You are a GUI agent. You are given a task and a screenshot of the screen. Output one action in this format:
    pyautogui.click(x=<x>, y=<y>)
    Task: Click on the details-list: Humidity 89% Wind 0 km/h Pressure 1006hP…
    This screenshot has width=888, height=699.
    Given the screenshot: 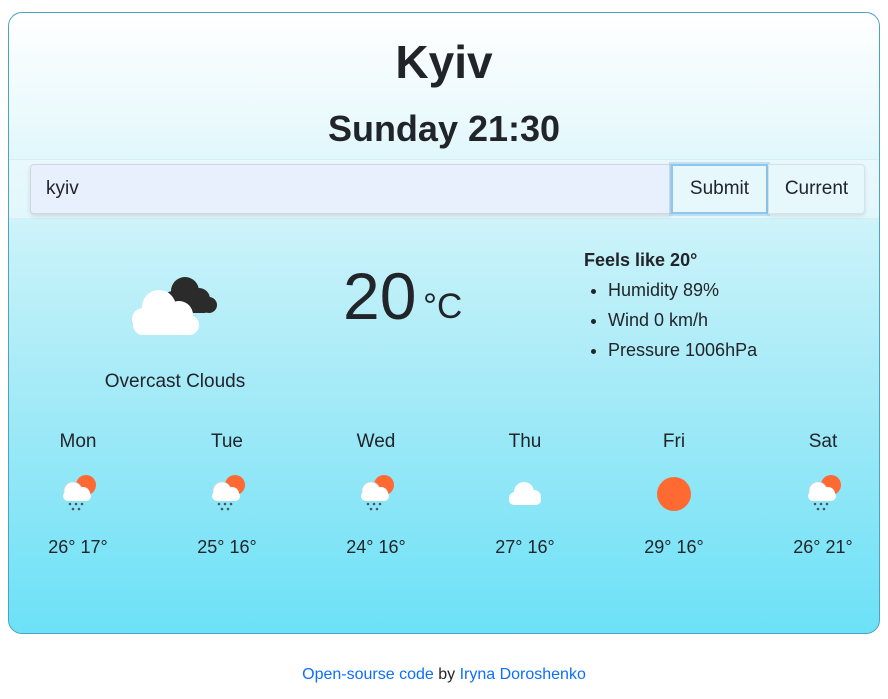 What is the action you would take?
    pyautogui.click(x=670, y=320)
    